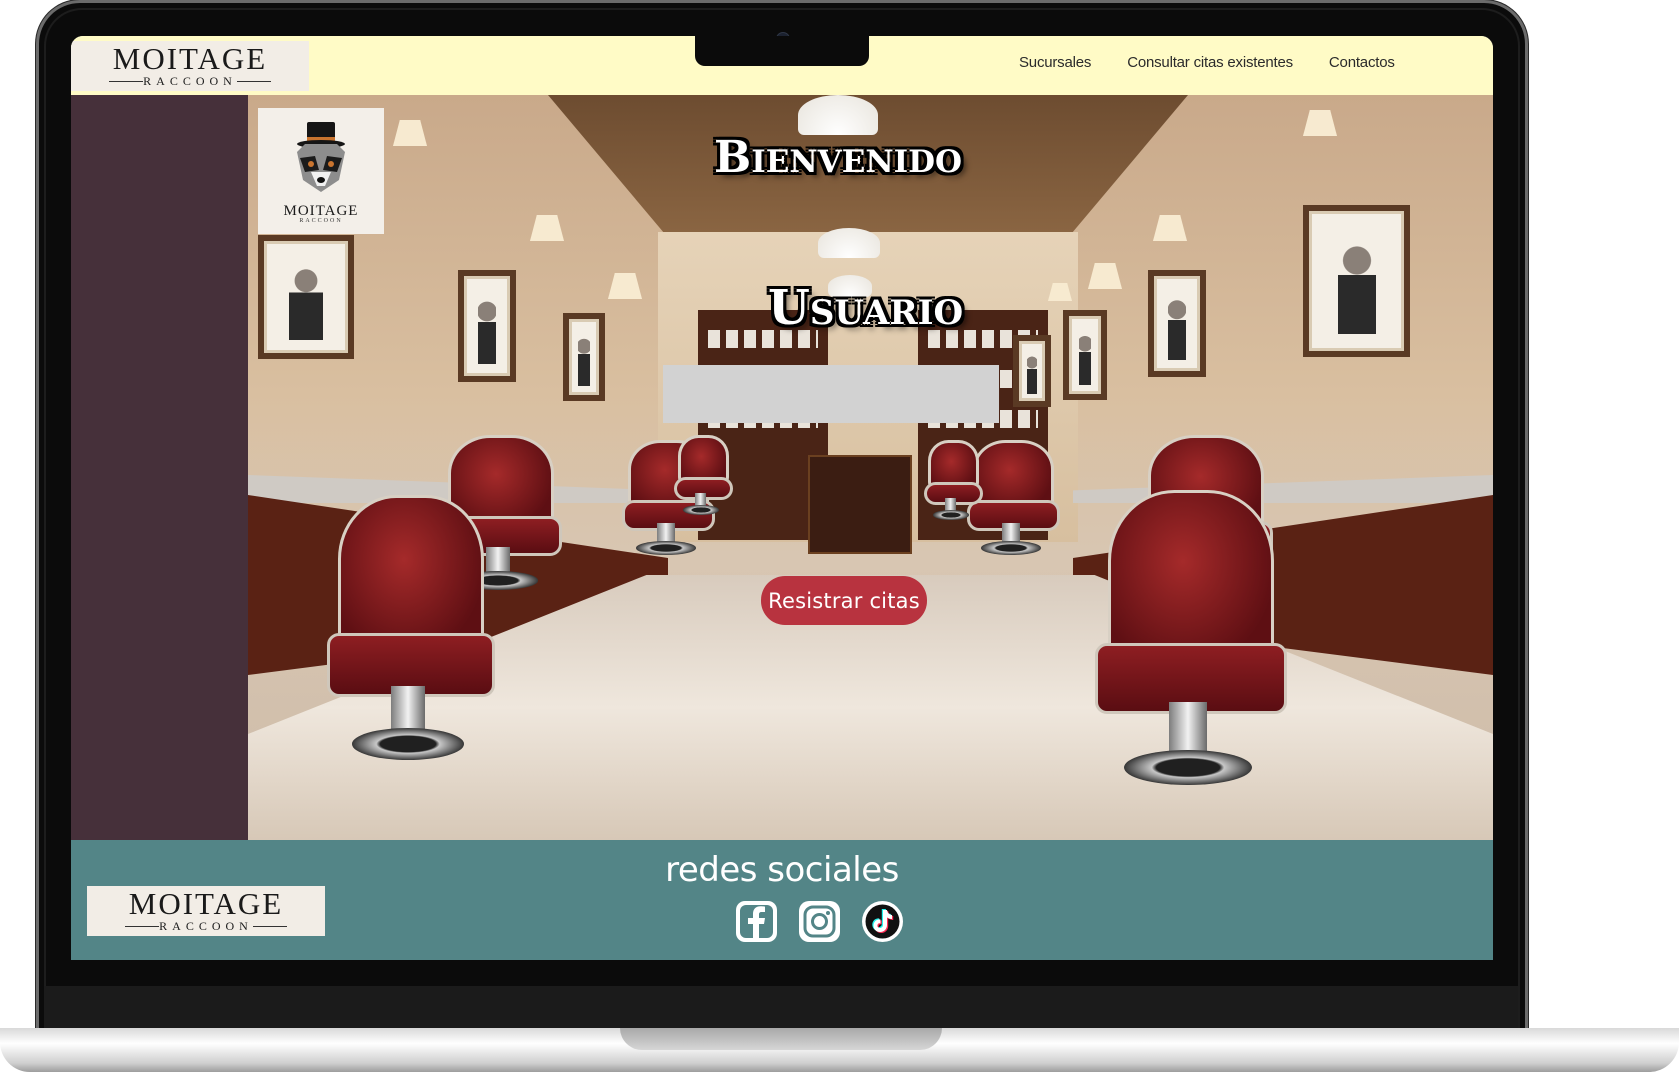  What do you see at coordinates (831, 394) in the screenshot?
I see `user-input` at bounding box center [831, 394].